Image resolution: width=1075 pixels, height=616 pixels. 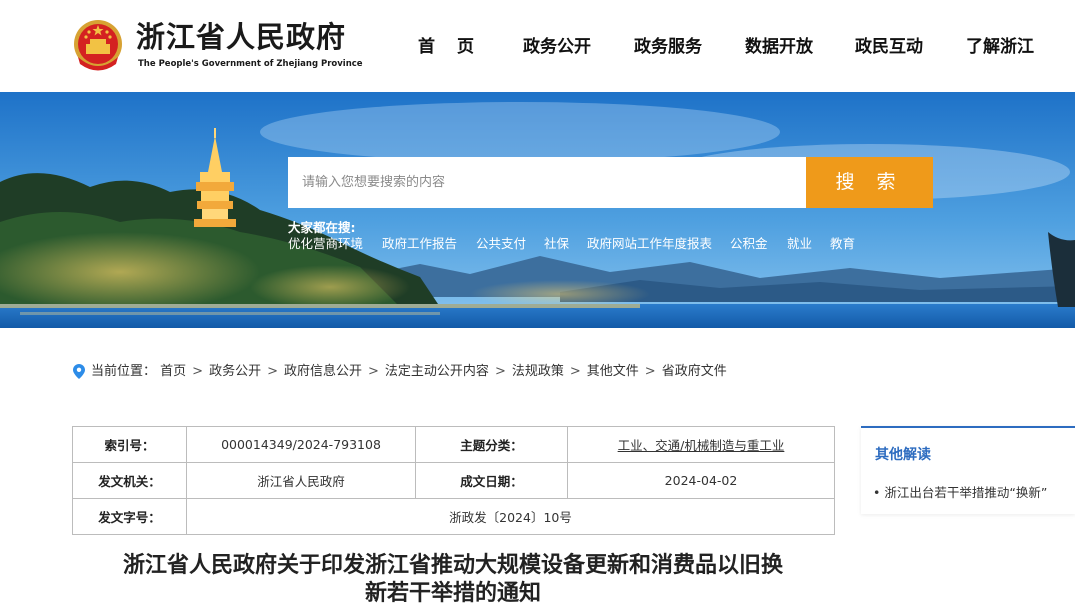 I want to click on hot-search-link: 社保, so click(x=556, y=242).